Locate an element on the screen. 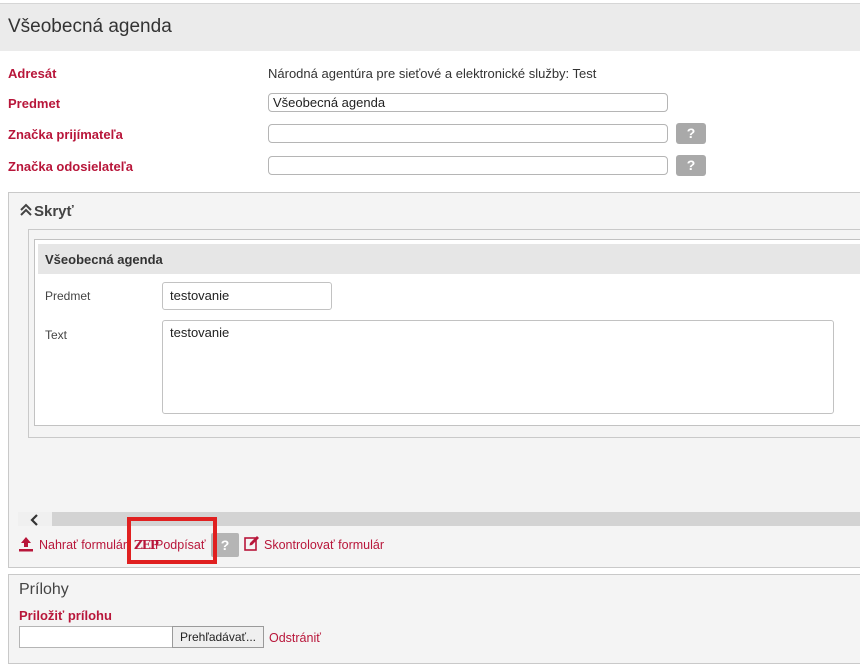 The height and width of the screenshot is (664, 860). collapse-toggle: Skryť is located at coordinates (47, 212).